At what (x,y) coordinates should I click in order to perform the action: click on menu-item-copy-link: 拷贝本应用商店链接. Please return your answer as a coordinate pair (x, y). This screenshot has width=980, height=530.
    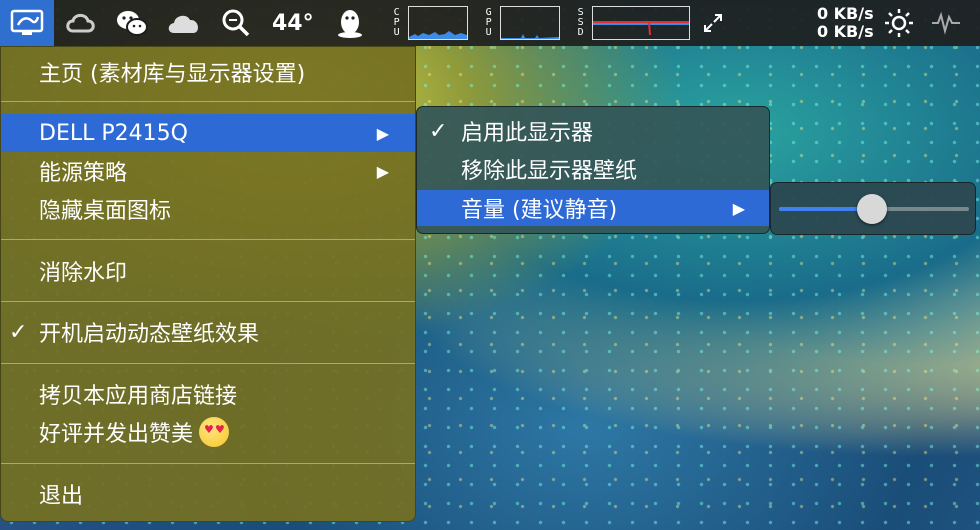
    Looking at the image, I should click on (208, 394).